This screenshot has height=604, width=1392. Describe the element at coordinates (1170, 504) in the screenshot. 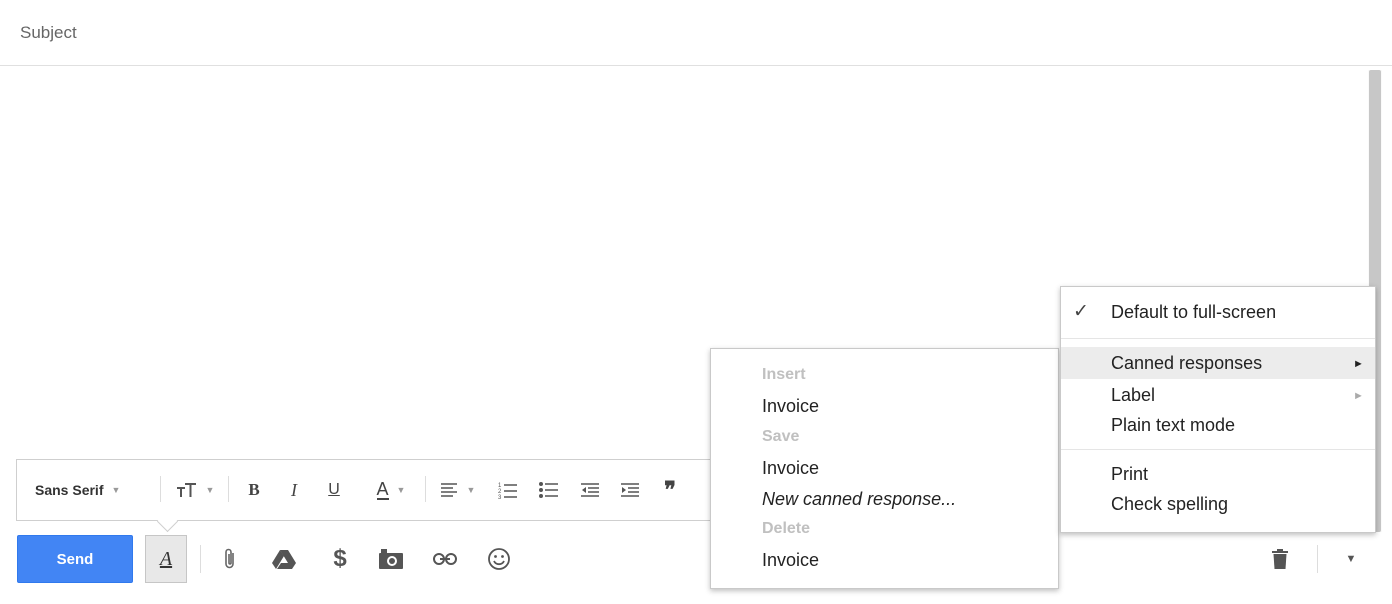

I see `check-spelling-label: Check spelling` at that location.